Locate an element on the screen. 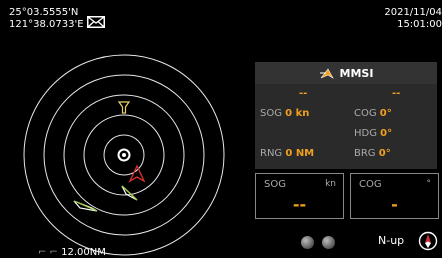 Image resolution: width=442 pixels, height=258 pixels. cog-box-label: COG is located at coordinates (370, 184).